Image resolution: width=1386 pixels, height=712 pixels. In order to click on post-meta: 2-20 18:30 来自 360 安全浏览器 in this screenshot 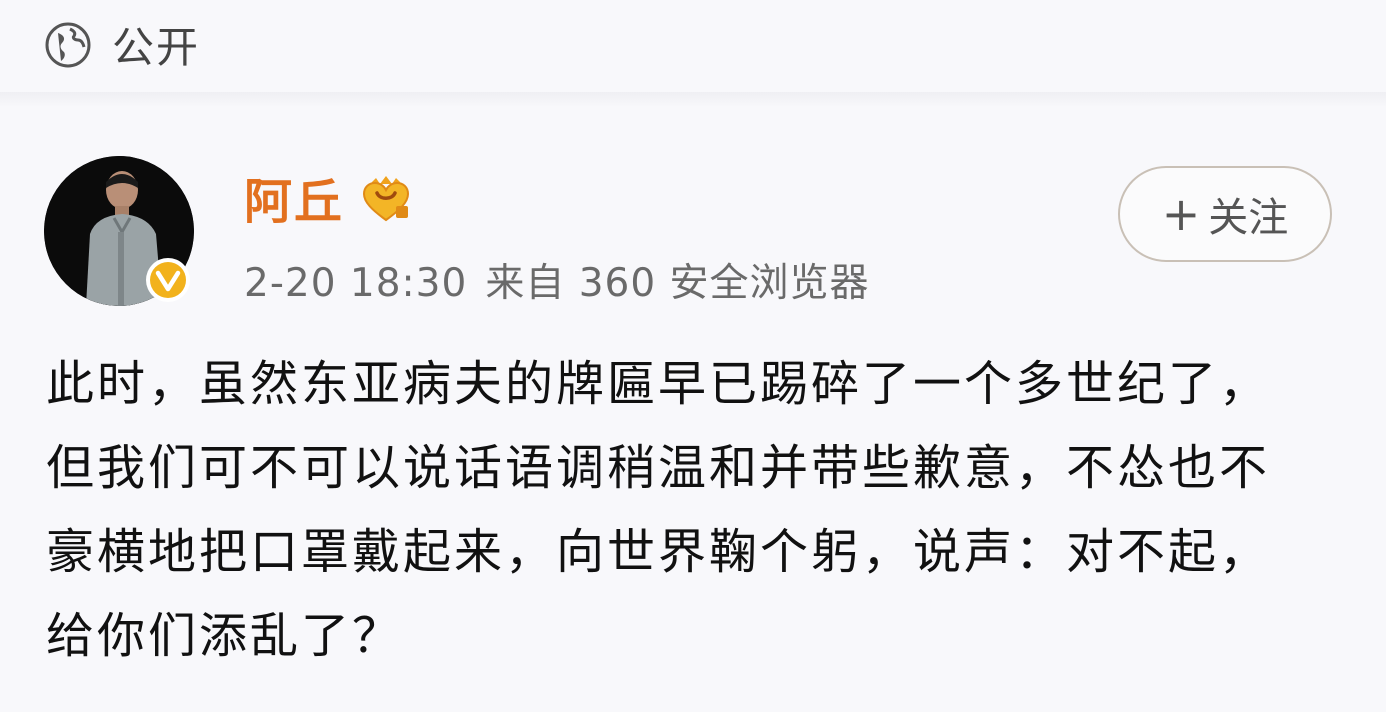, I will do `click(557, 280)`.